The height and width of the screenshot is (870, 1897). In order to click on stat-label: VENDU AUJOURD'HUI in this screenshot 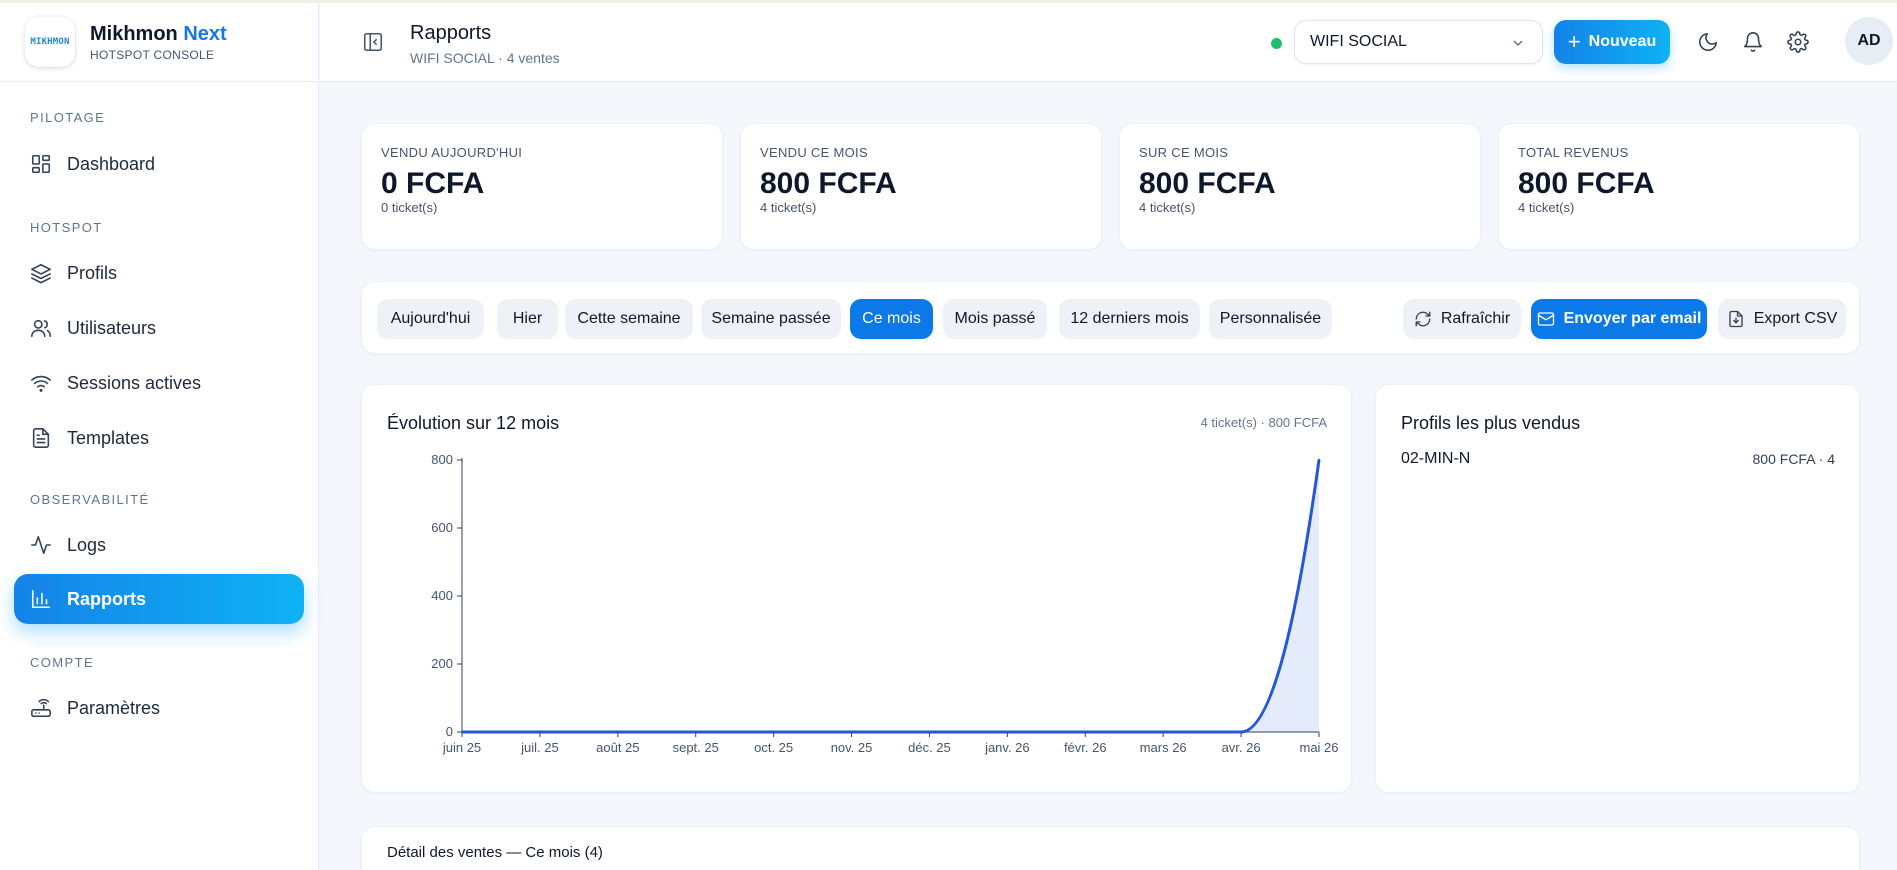, I will do `click(452, 152)`.